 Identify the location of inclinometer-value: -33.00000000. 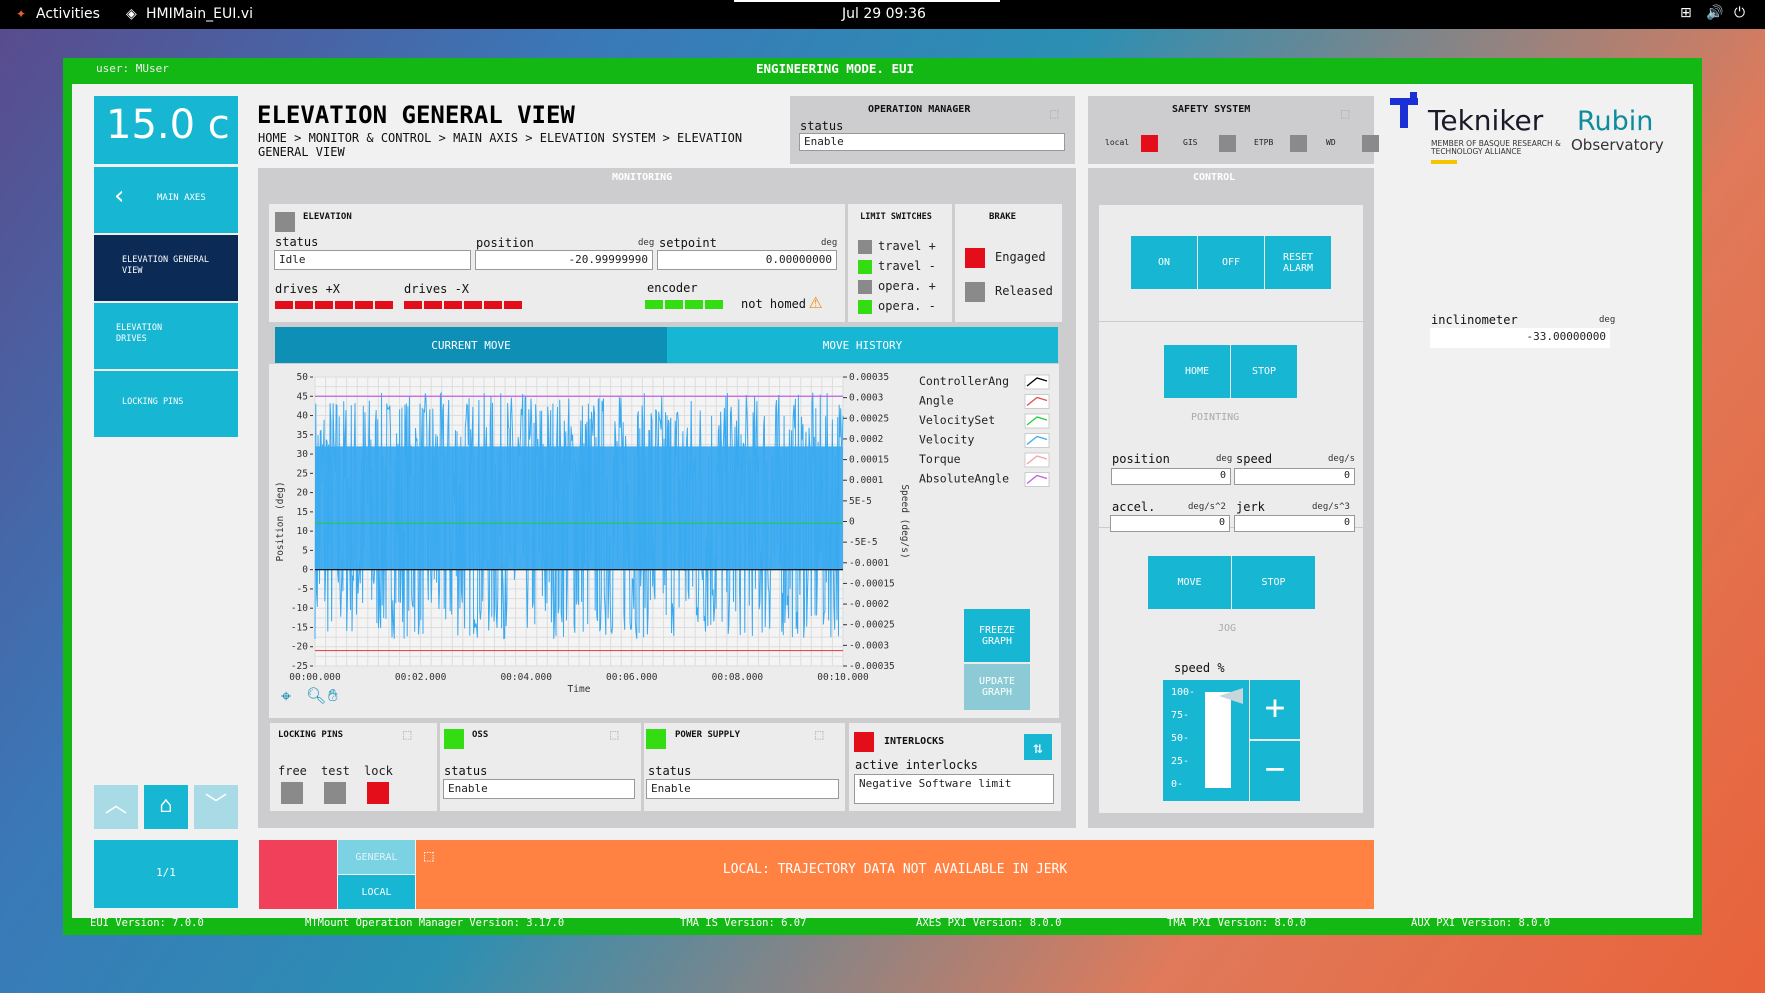
(1520, 338).